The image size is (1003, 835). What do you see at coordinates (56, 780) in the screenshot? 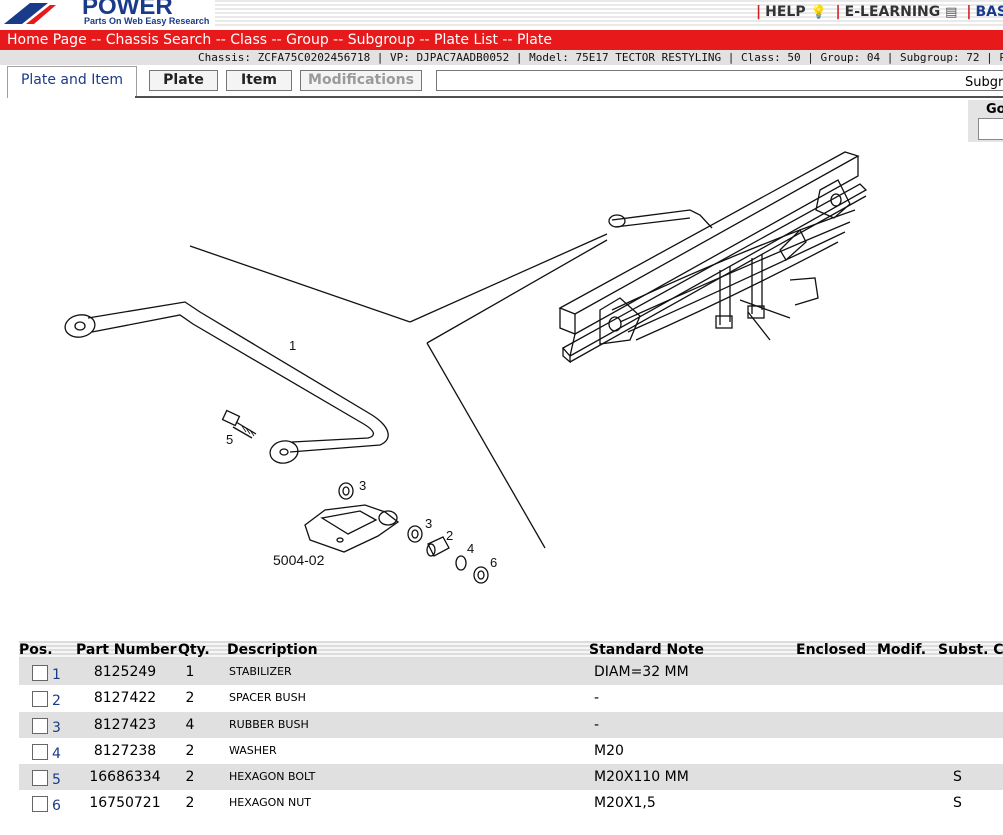
I see `row-pos: 5` at bounding box center [56, 780].